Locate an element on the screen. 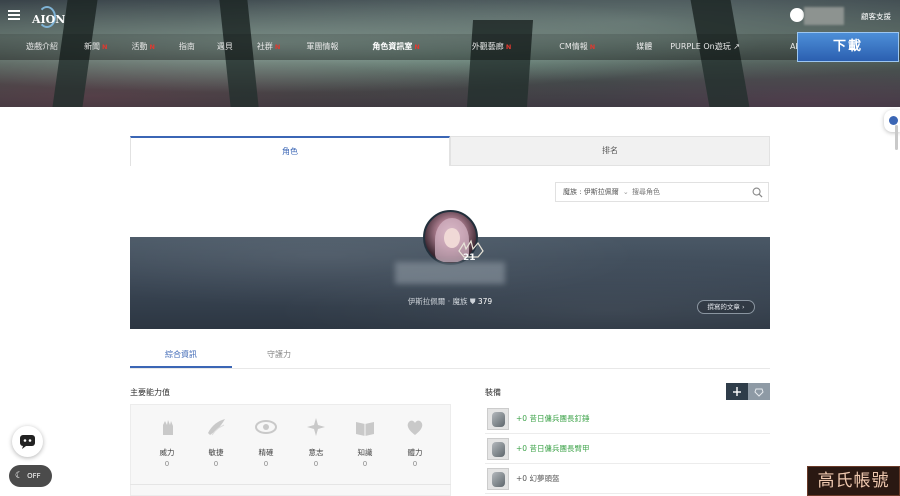  download-button: 下載 is located at coordinates (848, 47).